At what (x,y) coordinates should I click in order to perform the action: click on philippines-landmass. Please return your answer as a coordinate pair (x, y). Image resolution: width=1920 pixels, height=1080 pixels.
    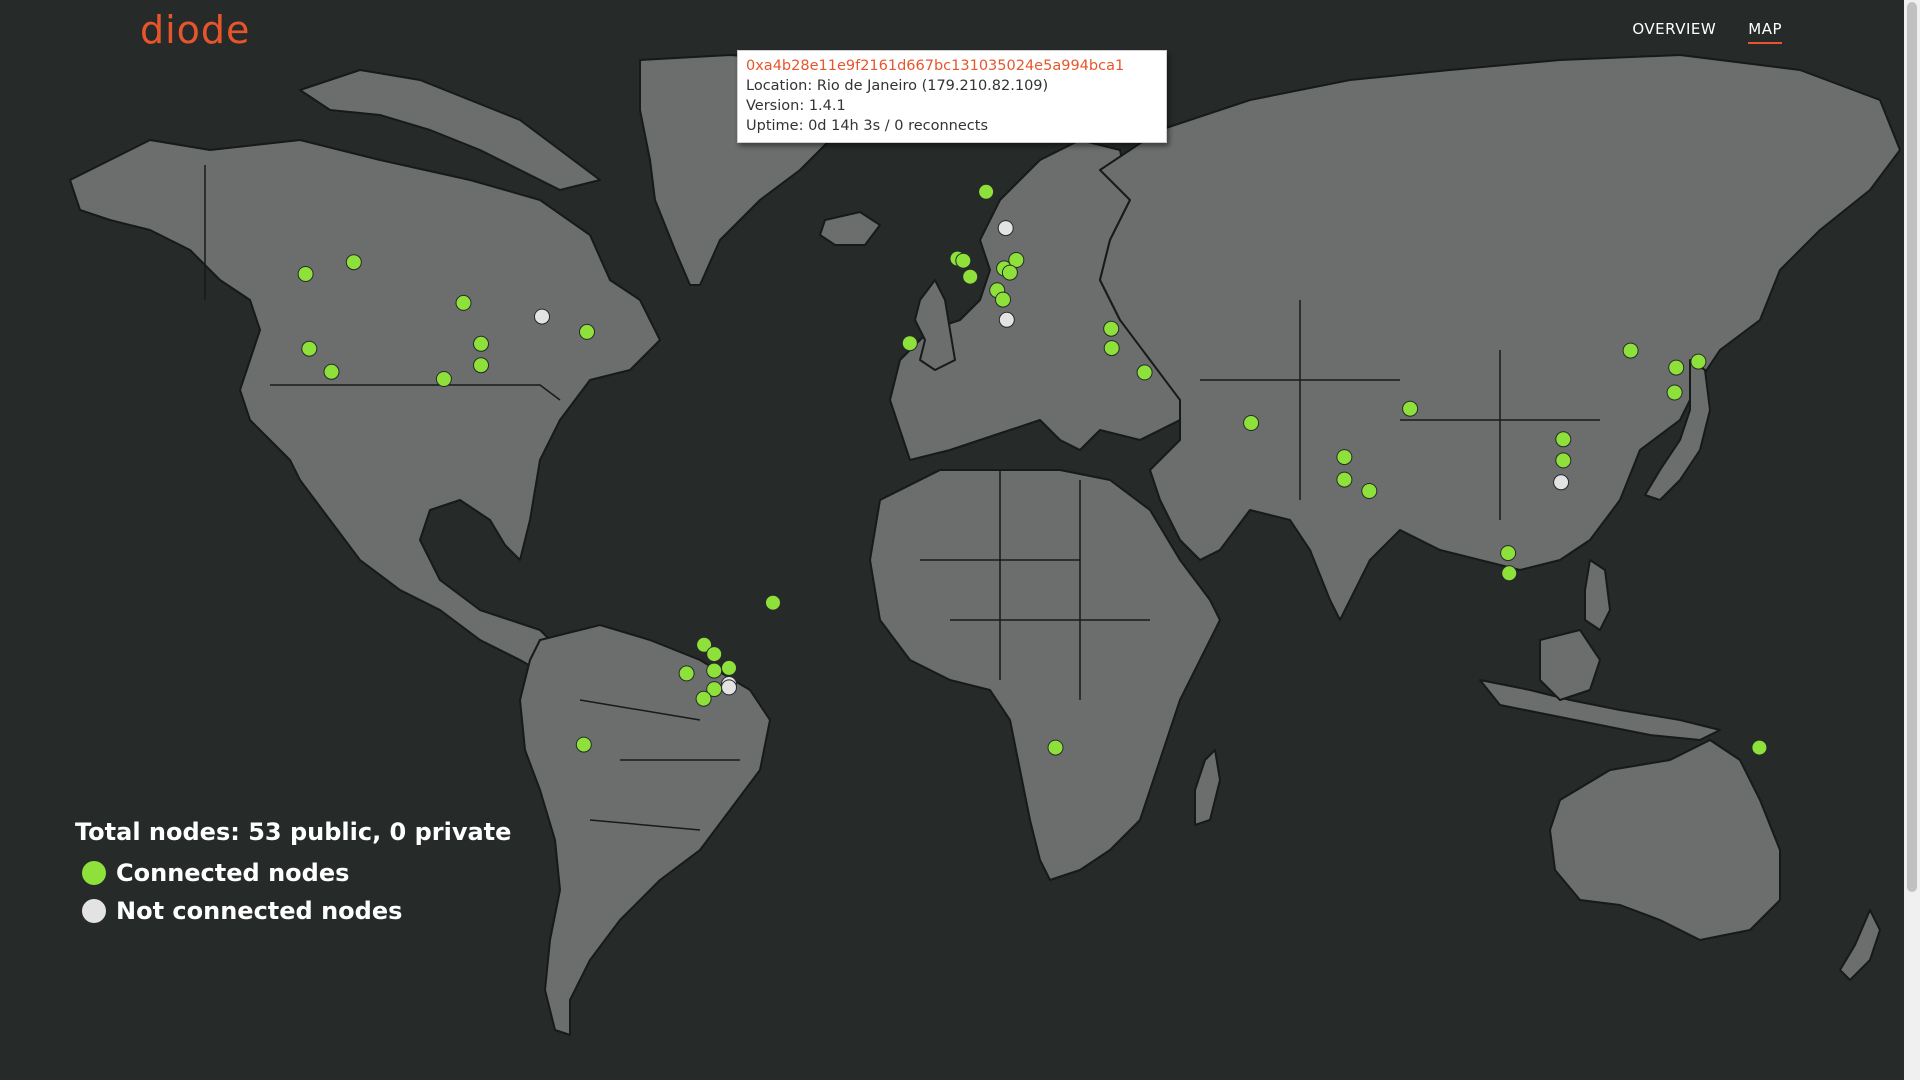
    Looking at the image, I should click on (1597, 595).